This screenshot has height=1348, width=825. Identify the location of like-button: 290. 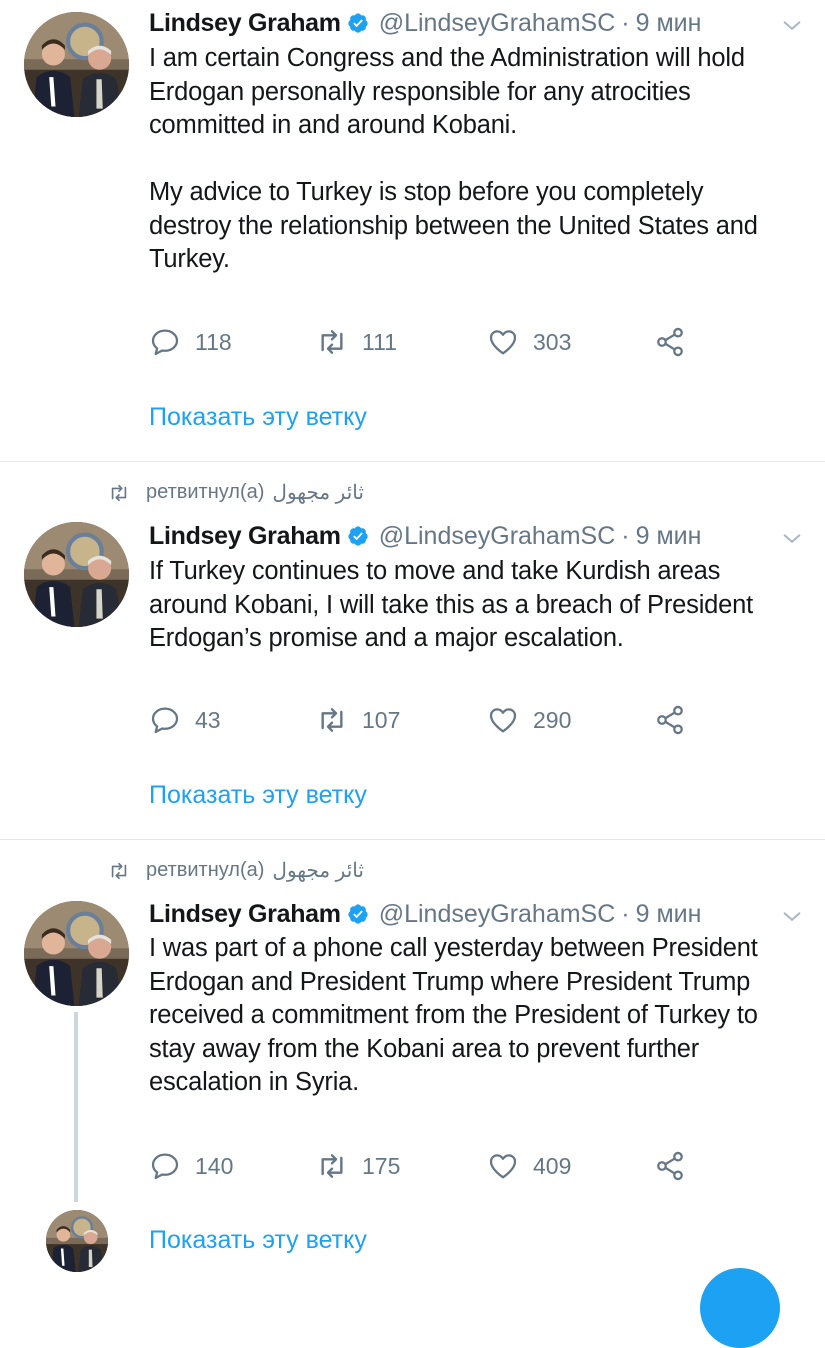
(529, 720).